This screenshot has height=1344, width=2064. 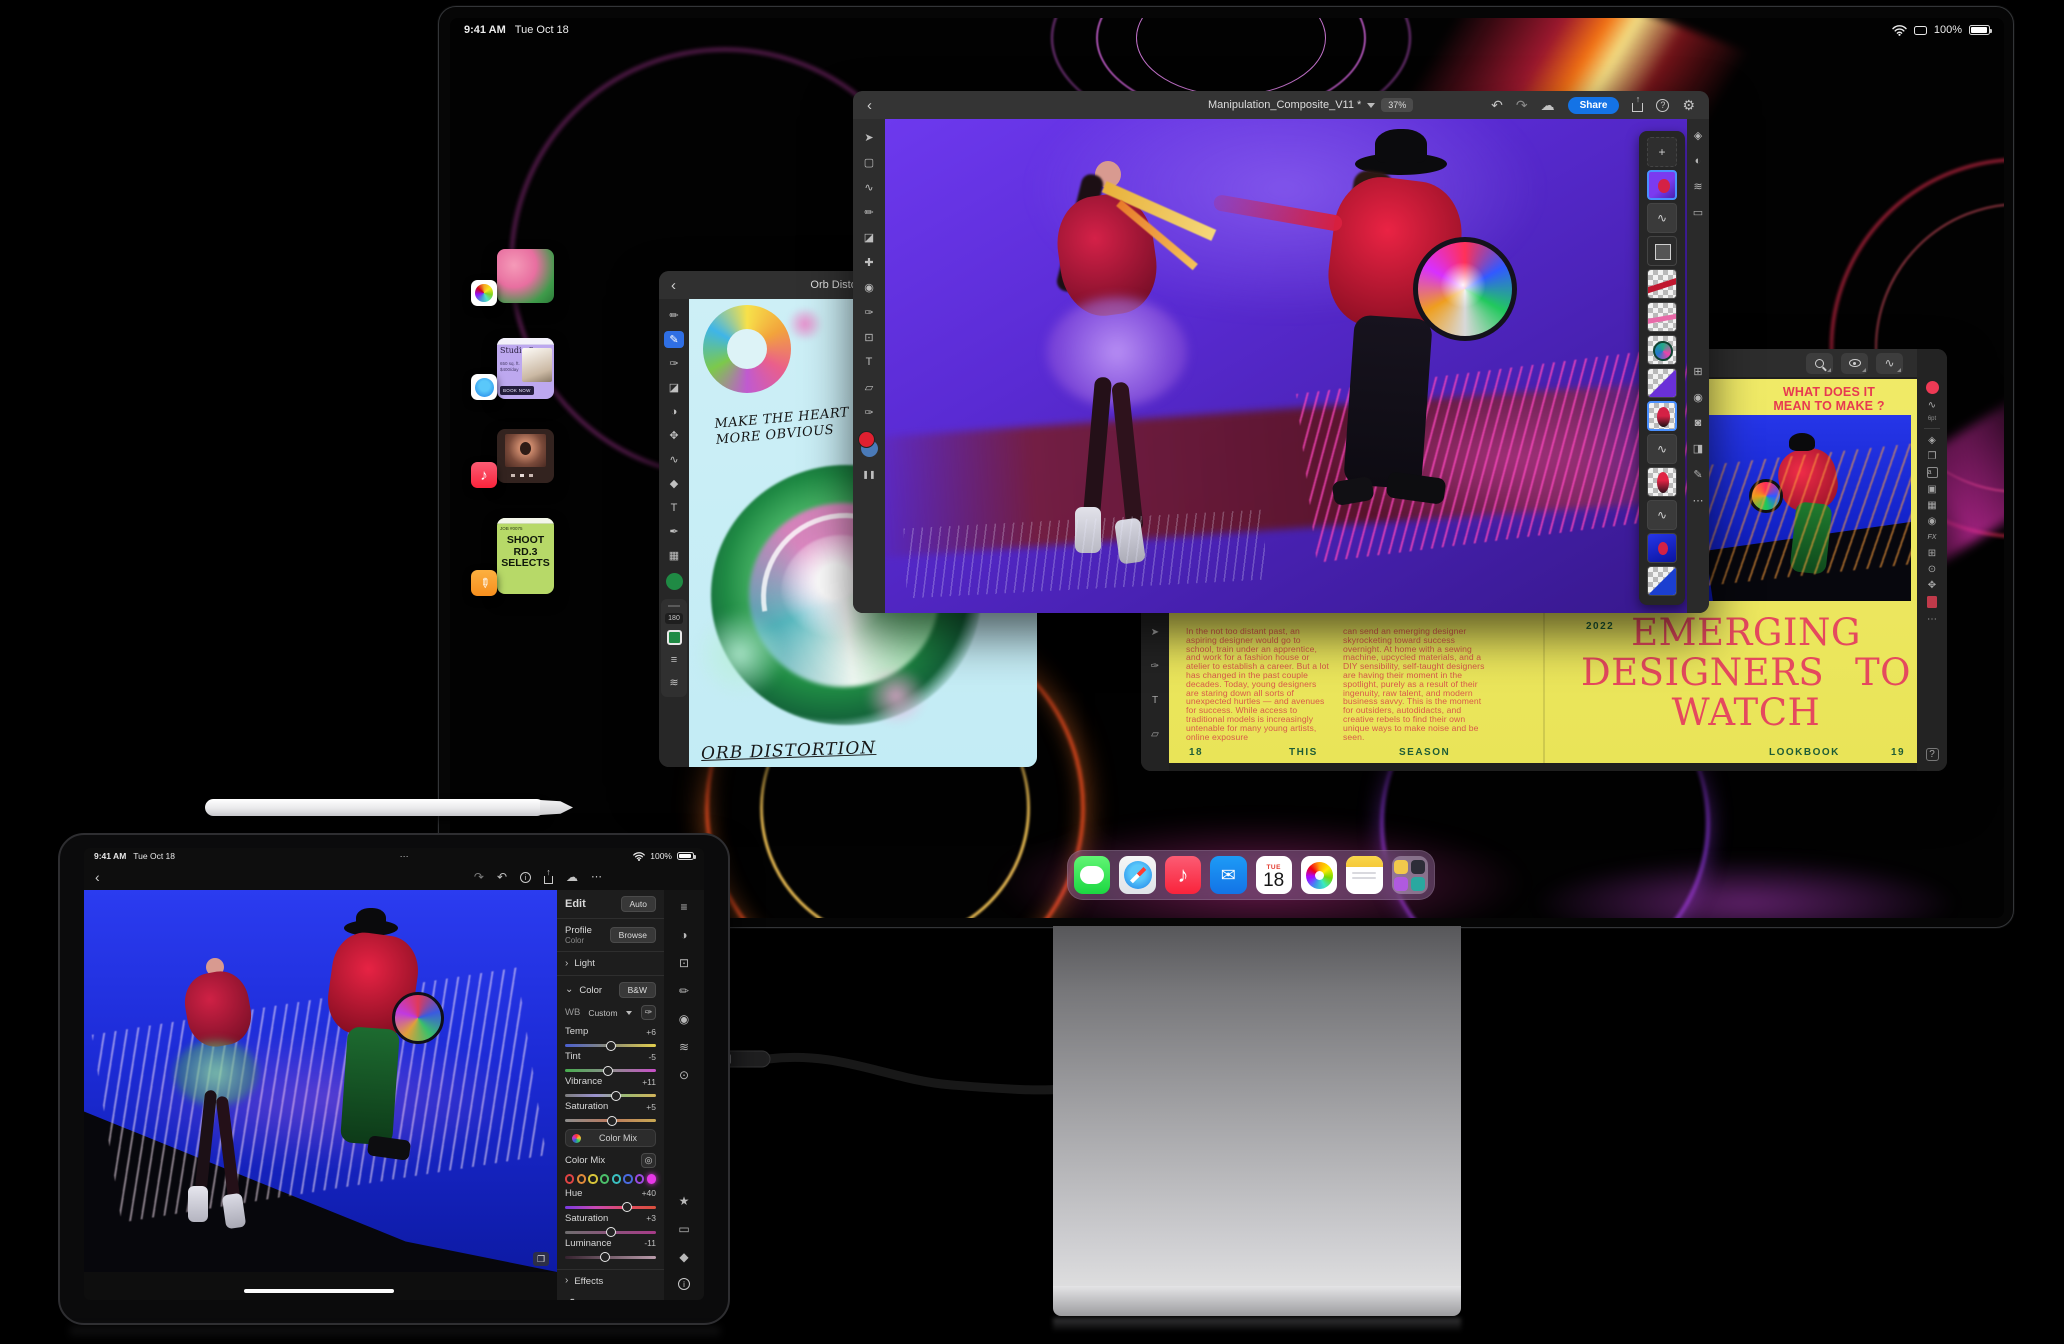 What do you see at coordinates (1932, 754) in the screenshot?
I see `help-button: ?` at bounding box center [1932, 754].